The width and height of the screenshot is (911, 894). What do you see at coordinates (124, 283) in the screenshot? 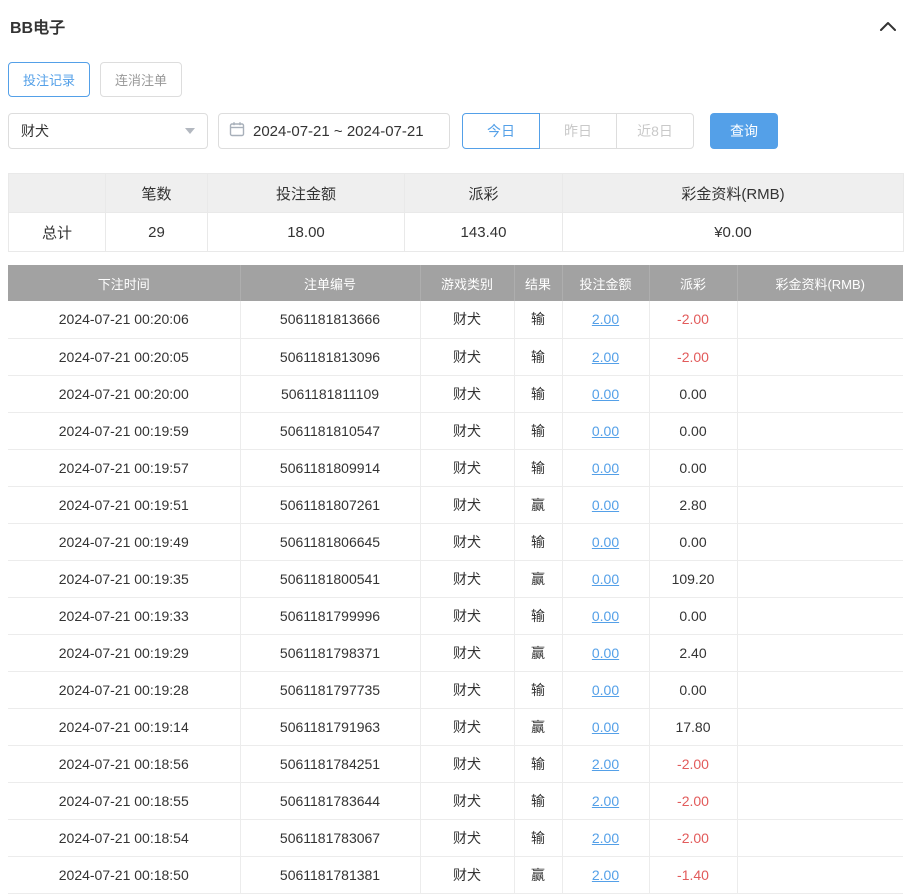
I see `col-bet-time: 下注时间` at bounding box center [124, 283].